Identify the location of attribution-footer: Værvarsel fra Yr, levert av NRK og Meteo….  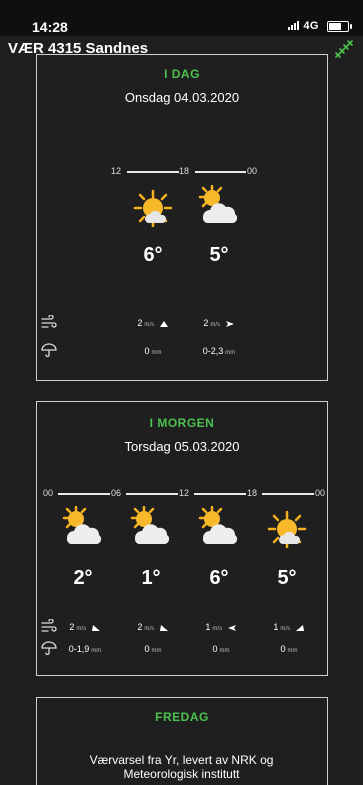
(181, 767).